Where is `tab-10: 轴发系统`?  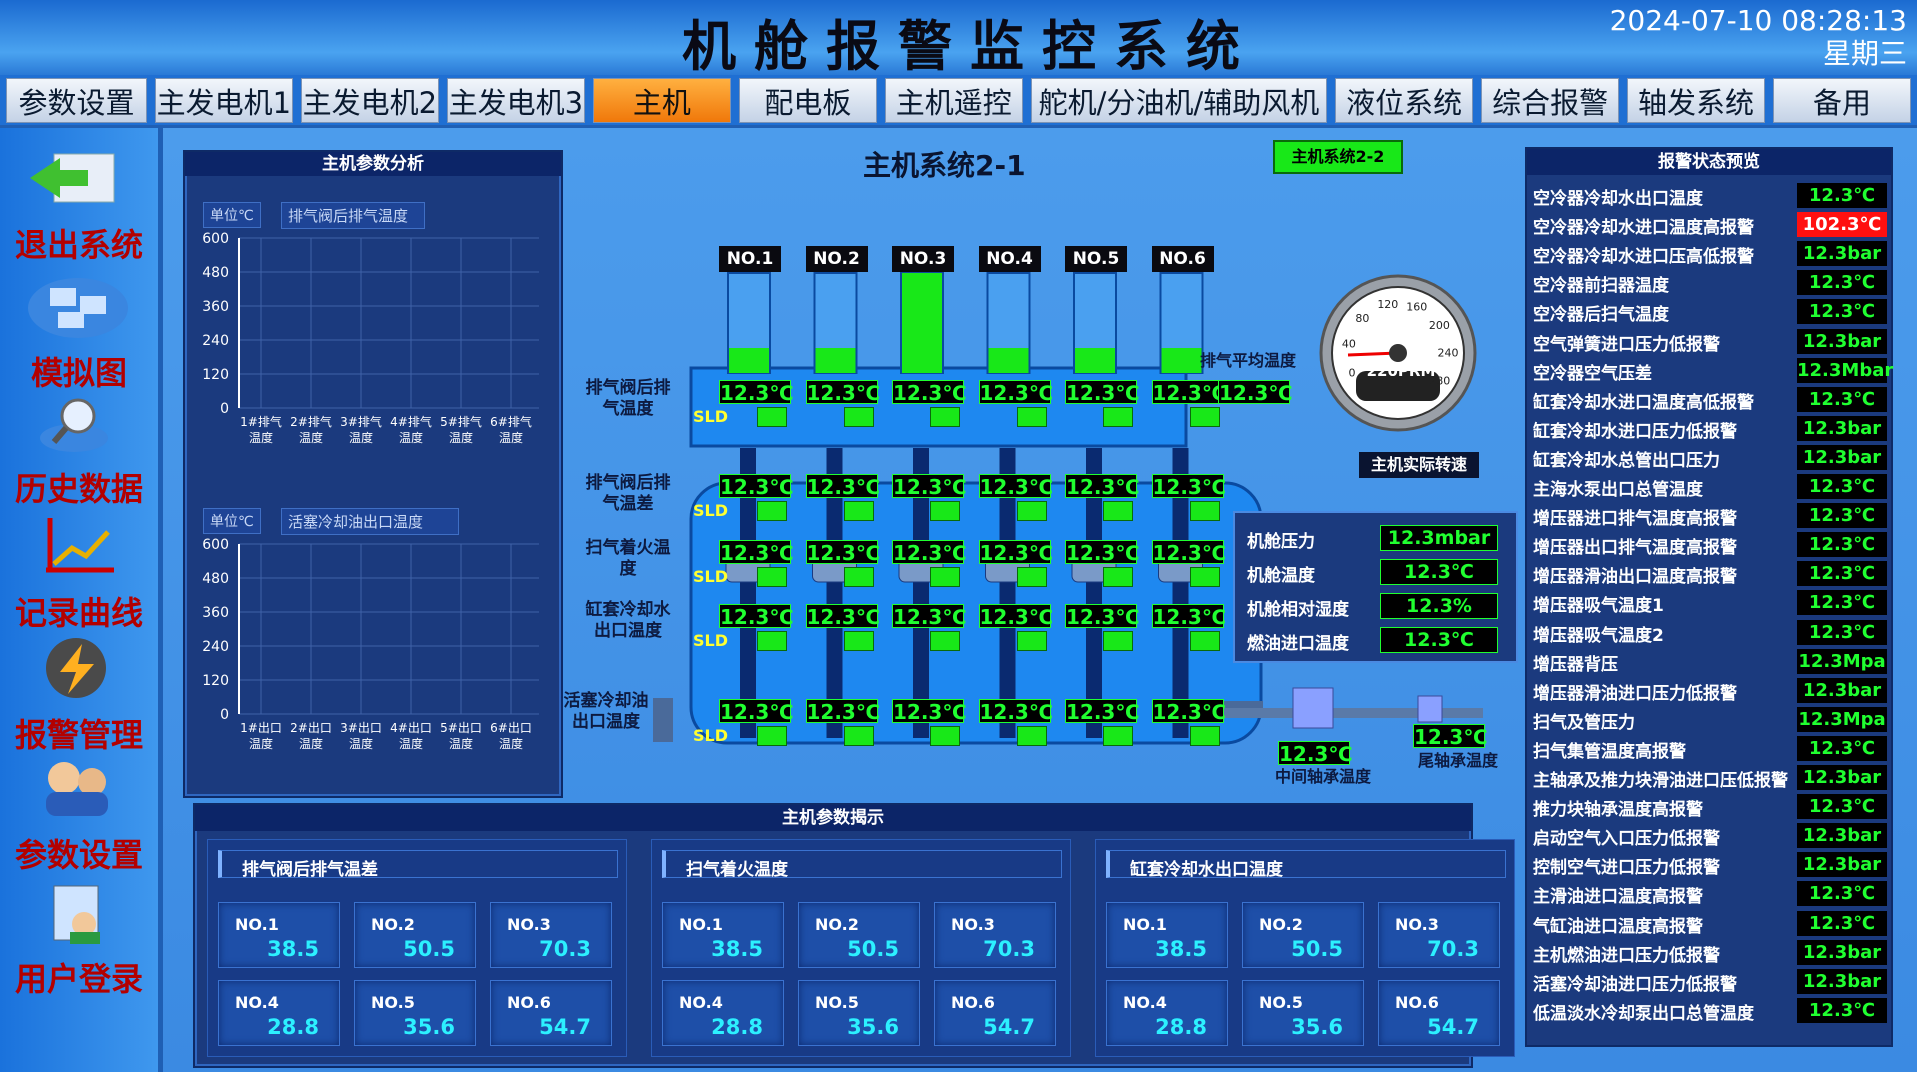
tab-10: 轴发系统 is located at coordinates (1696, 100).